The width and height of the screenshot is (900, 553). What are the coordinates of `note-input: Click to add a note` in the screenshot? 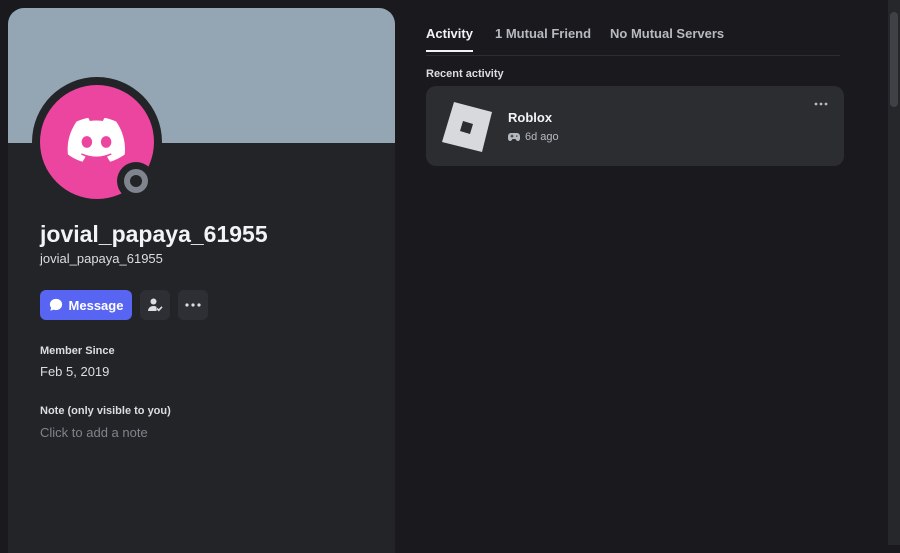 It's located at (94, 432).